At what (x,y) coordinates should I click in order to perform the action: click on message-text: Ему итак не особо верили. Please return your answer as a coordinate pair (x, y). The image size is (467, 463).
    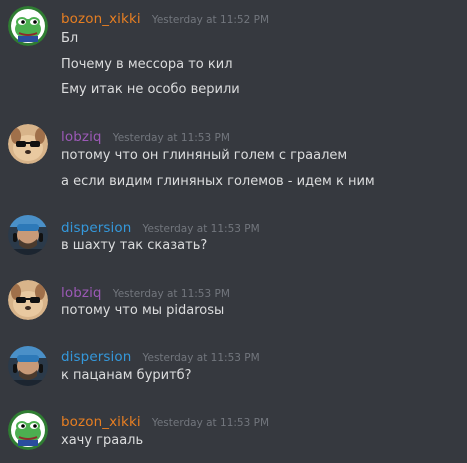
    Looking at the image, I should click on (150, 89).